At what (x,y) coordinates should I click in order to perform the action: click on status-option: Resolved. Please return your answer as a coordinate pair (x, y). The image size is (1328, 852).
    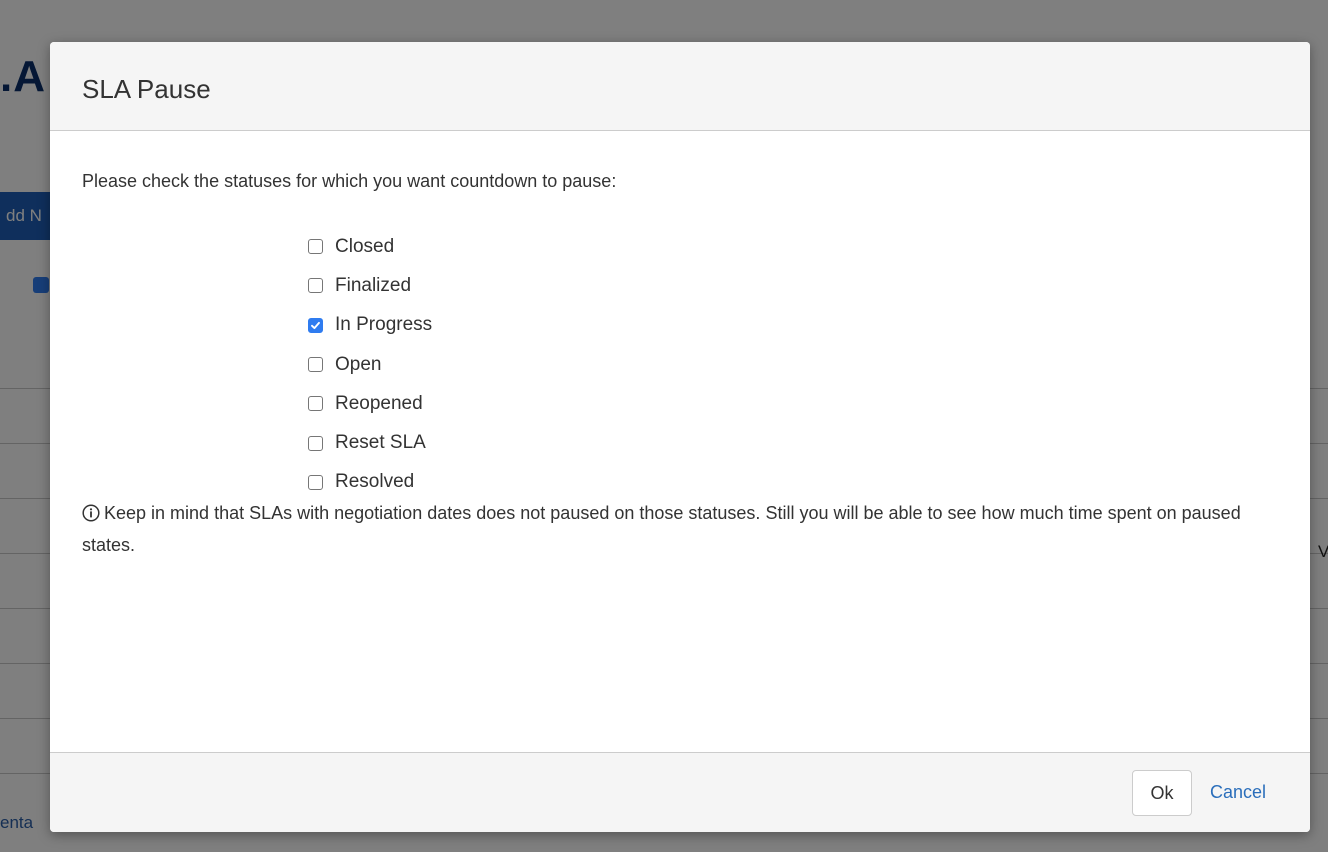
    Looking at the image, I should click on (370, 482).